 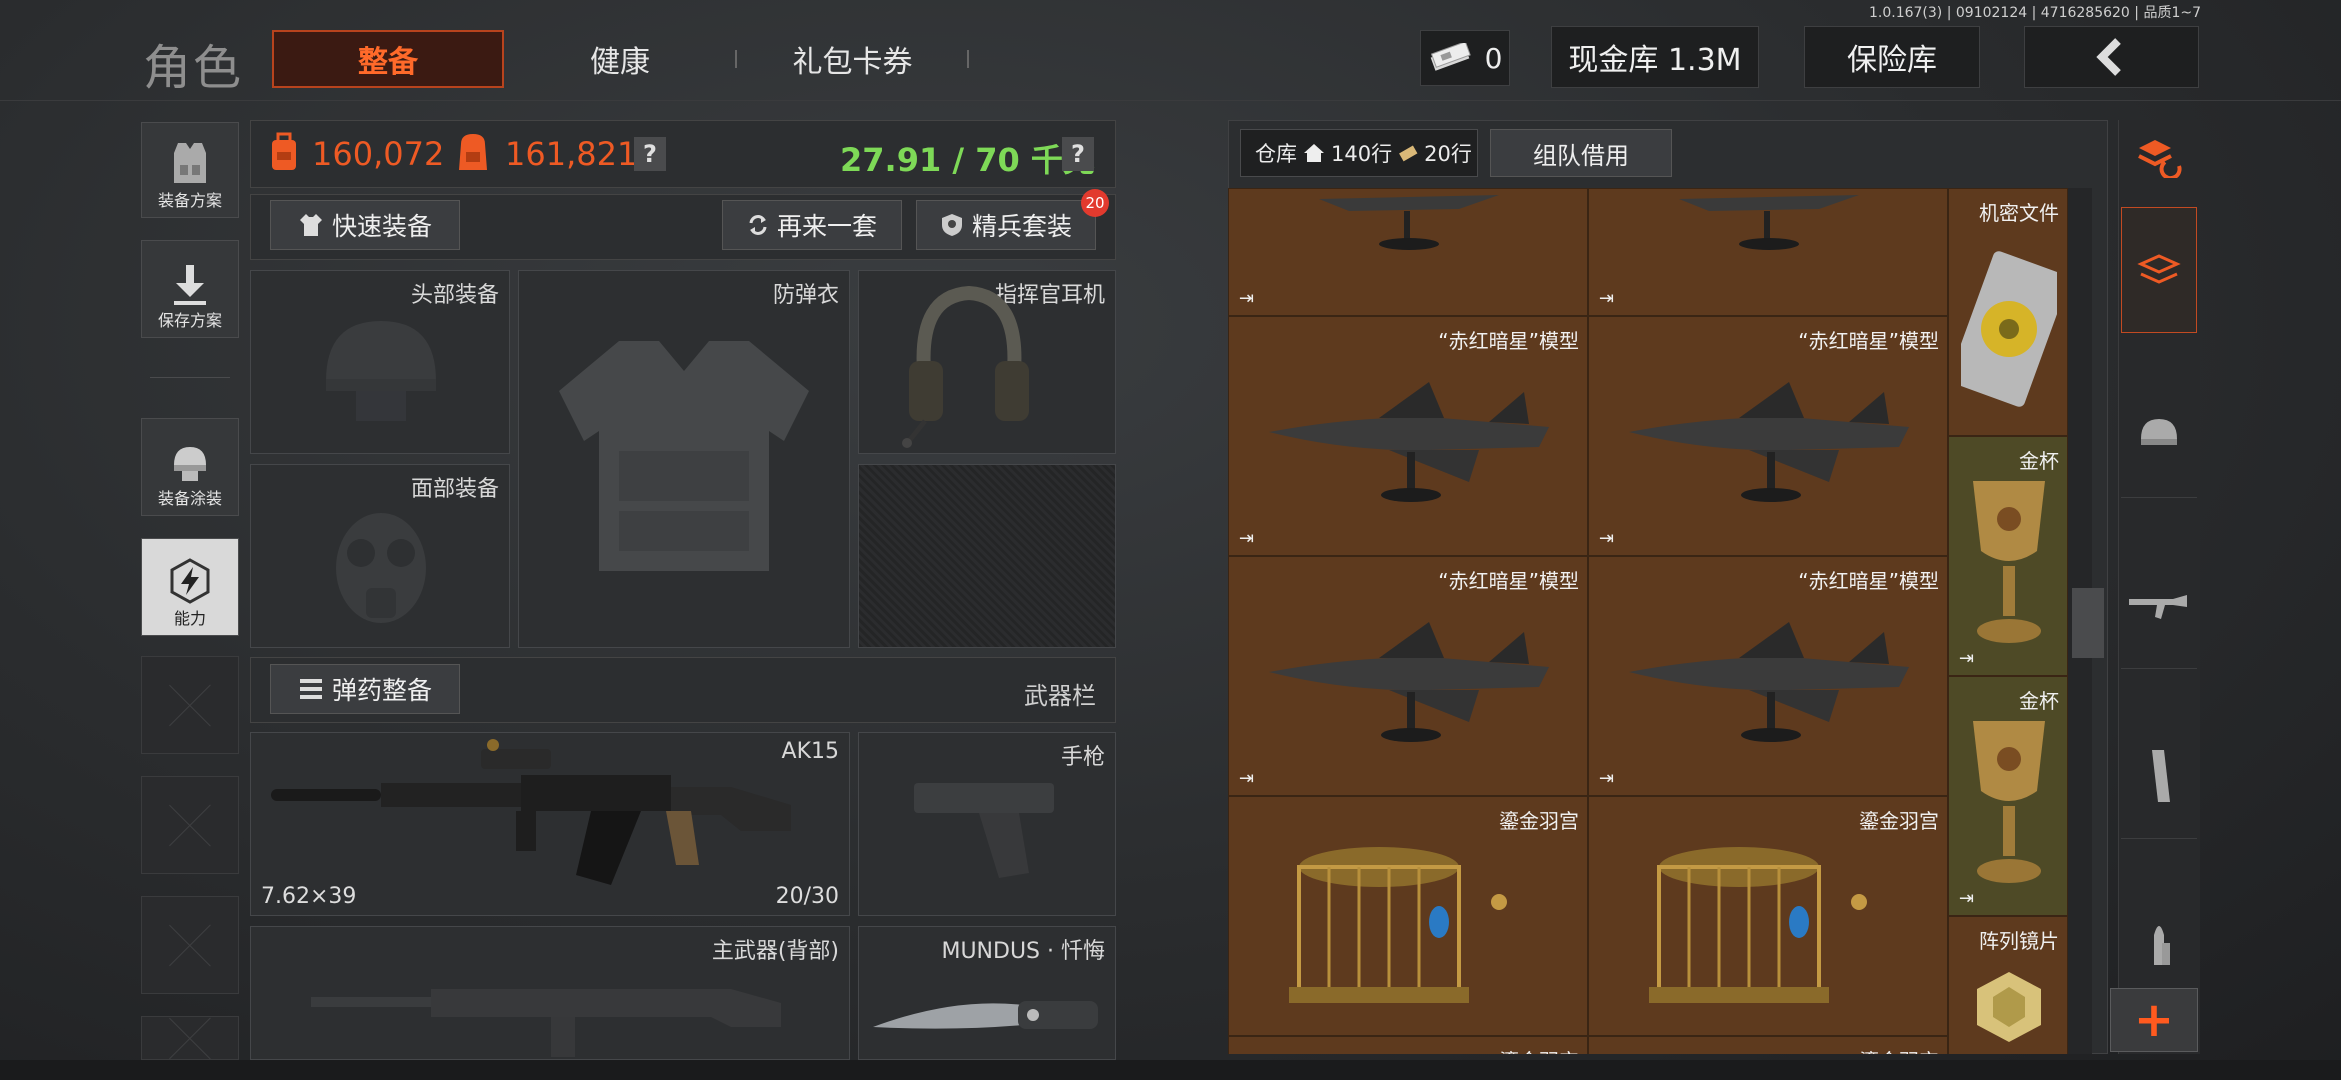 I want to click on empty-accessory-slot, so click(x=987, y=556).